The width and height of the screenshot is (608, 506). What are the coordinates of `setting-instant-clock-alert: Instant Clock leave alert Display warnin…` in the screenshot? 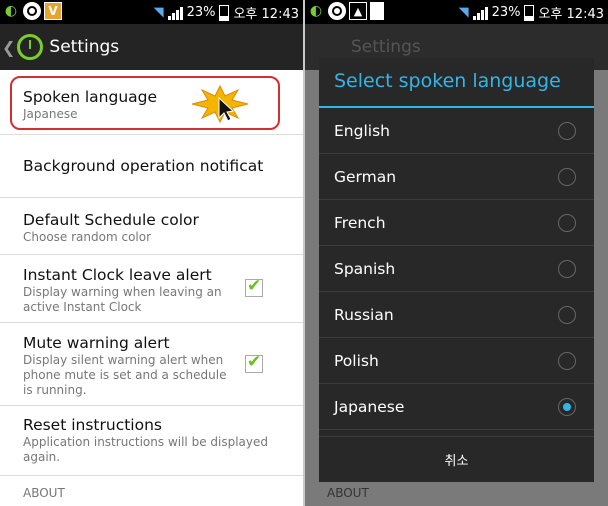 It's located at (151, 289).